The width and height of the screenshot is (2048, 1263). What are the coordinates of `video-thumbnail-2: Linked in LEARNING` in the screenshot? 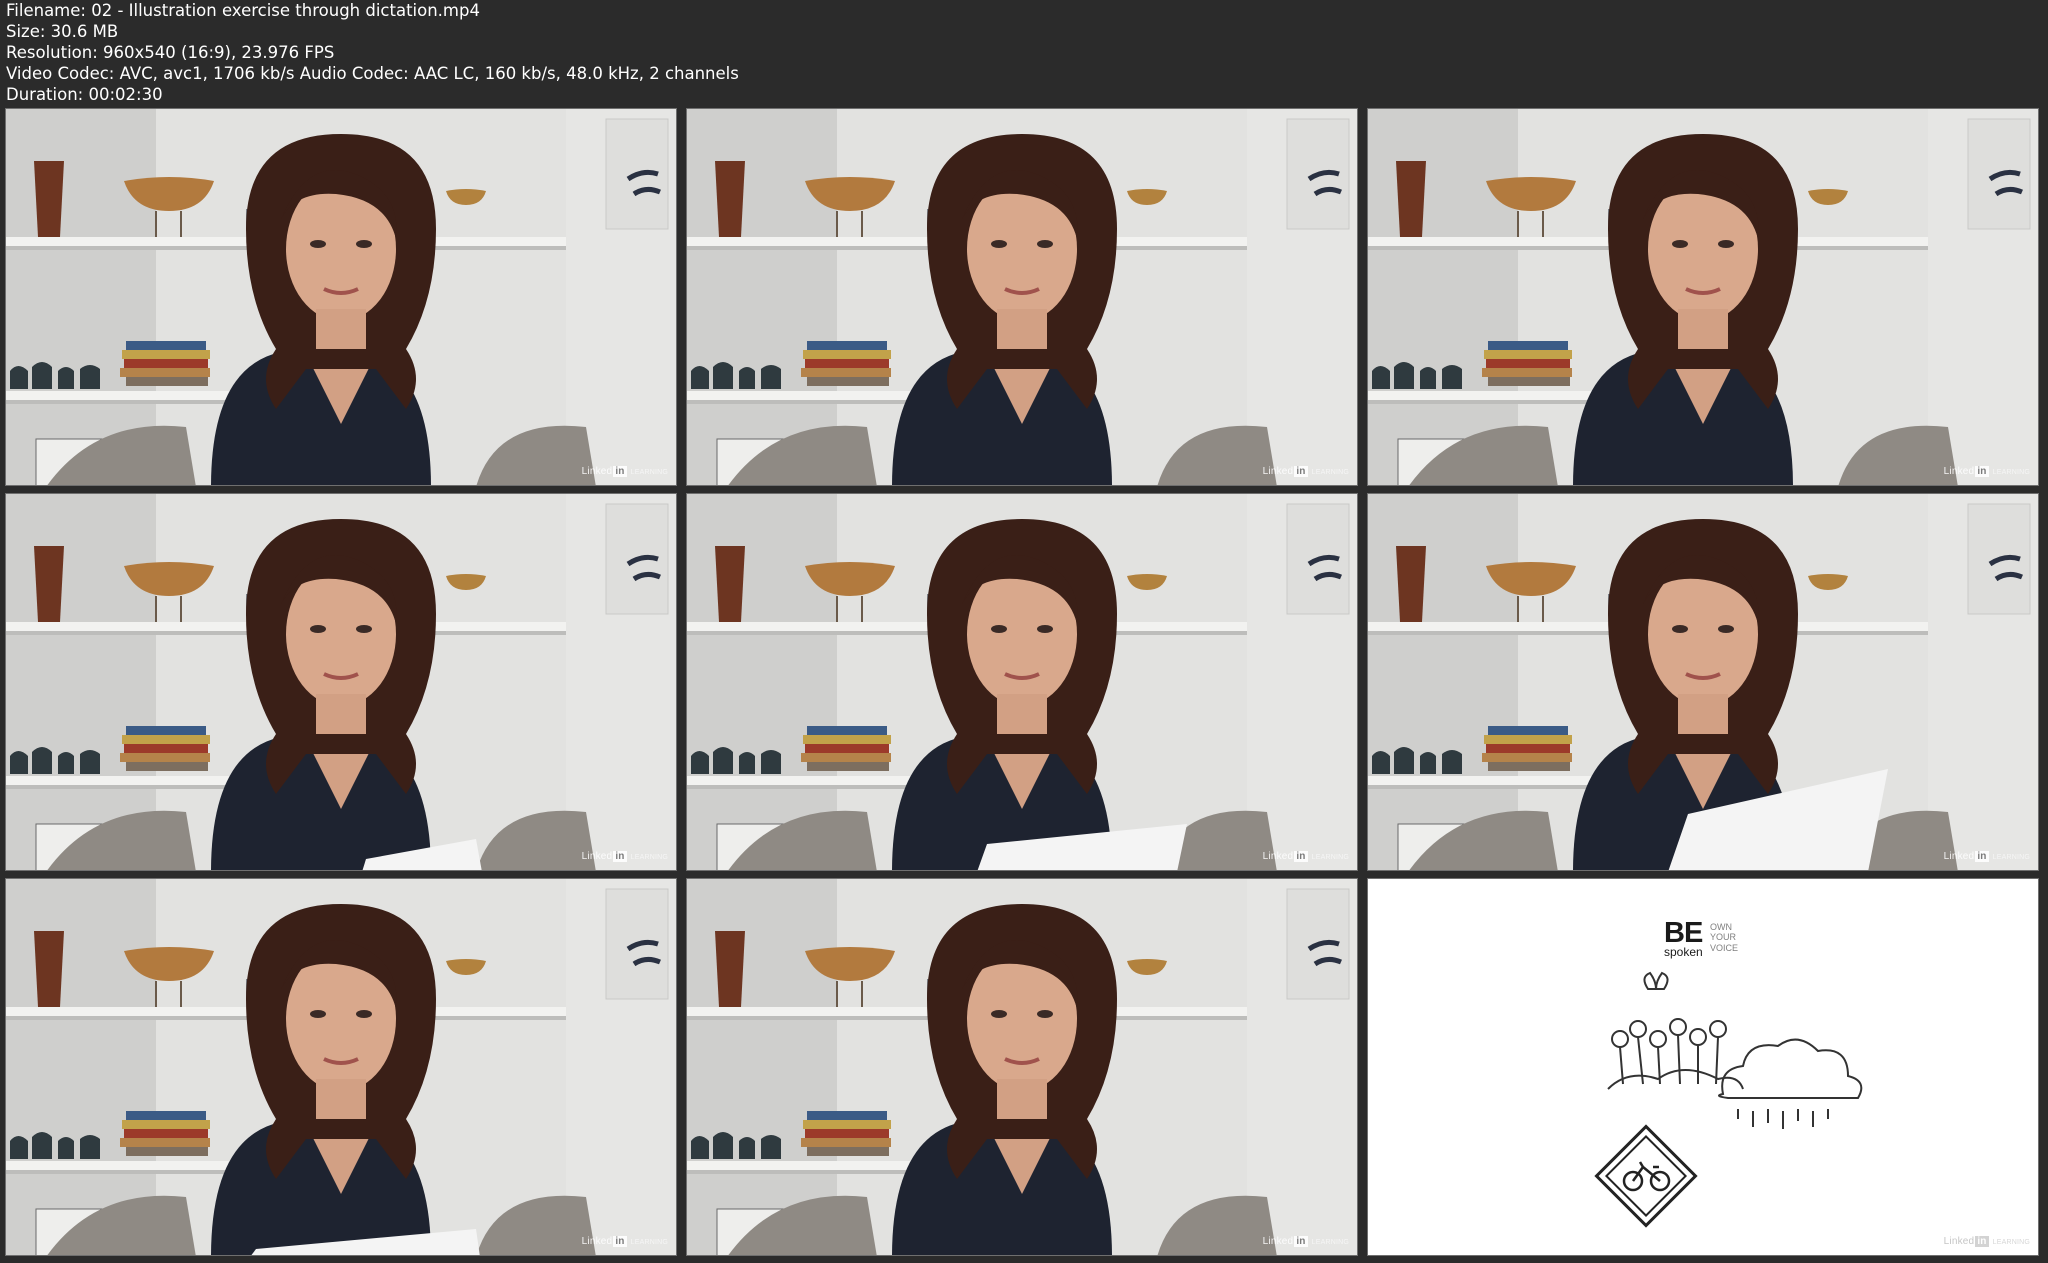 It's located at (1022, 297).